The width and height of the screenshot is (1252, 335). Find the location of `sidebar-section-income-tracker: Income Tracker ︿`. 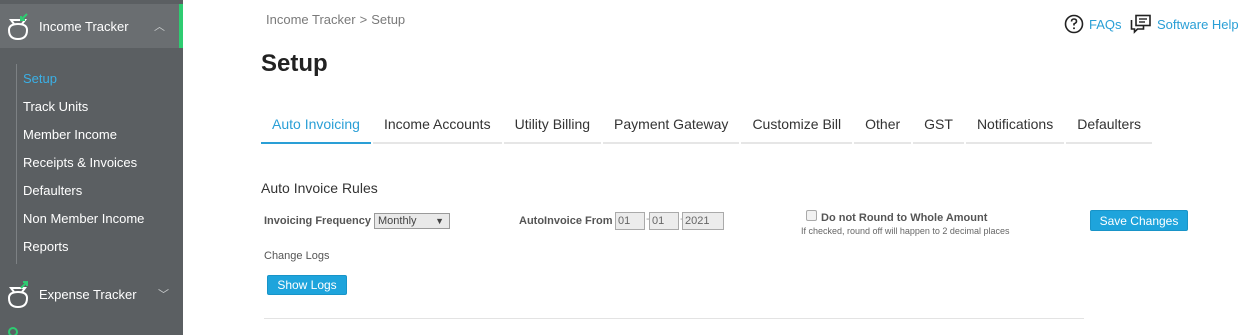

sidebar-section-income-tracker: Income Tracker ︿ is located at coordinates (91, 26).